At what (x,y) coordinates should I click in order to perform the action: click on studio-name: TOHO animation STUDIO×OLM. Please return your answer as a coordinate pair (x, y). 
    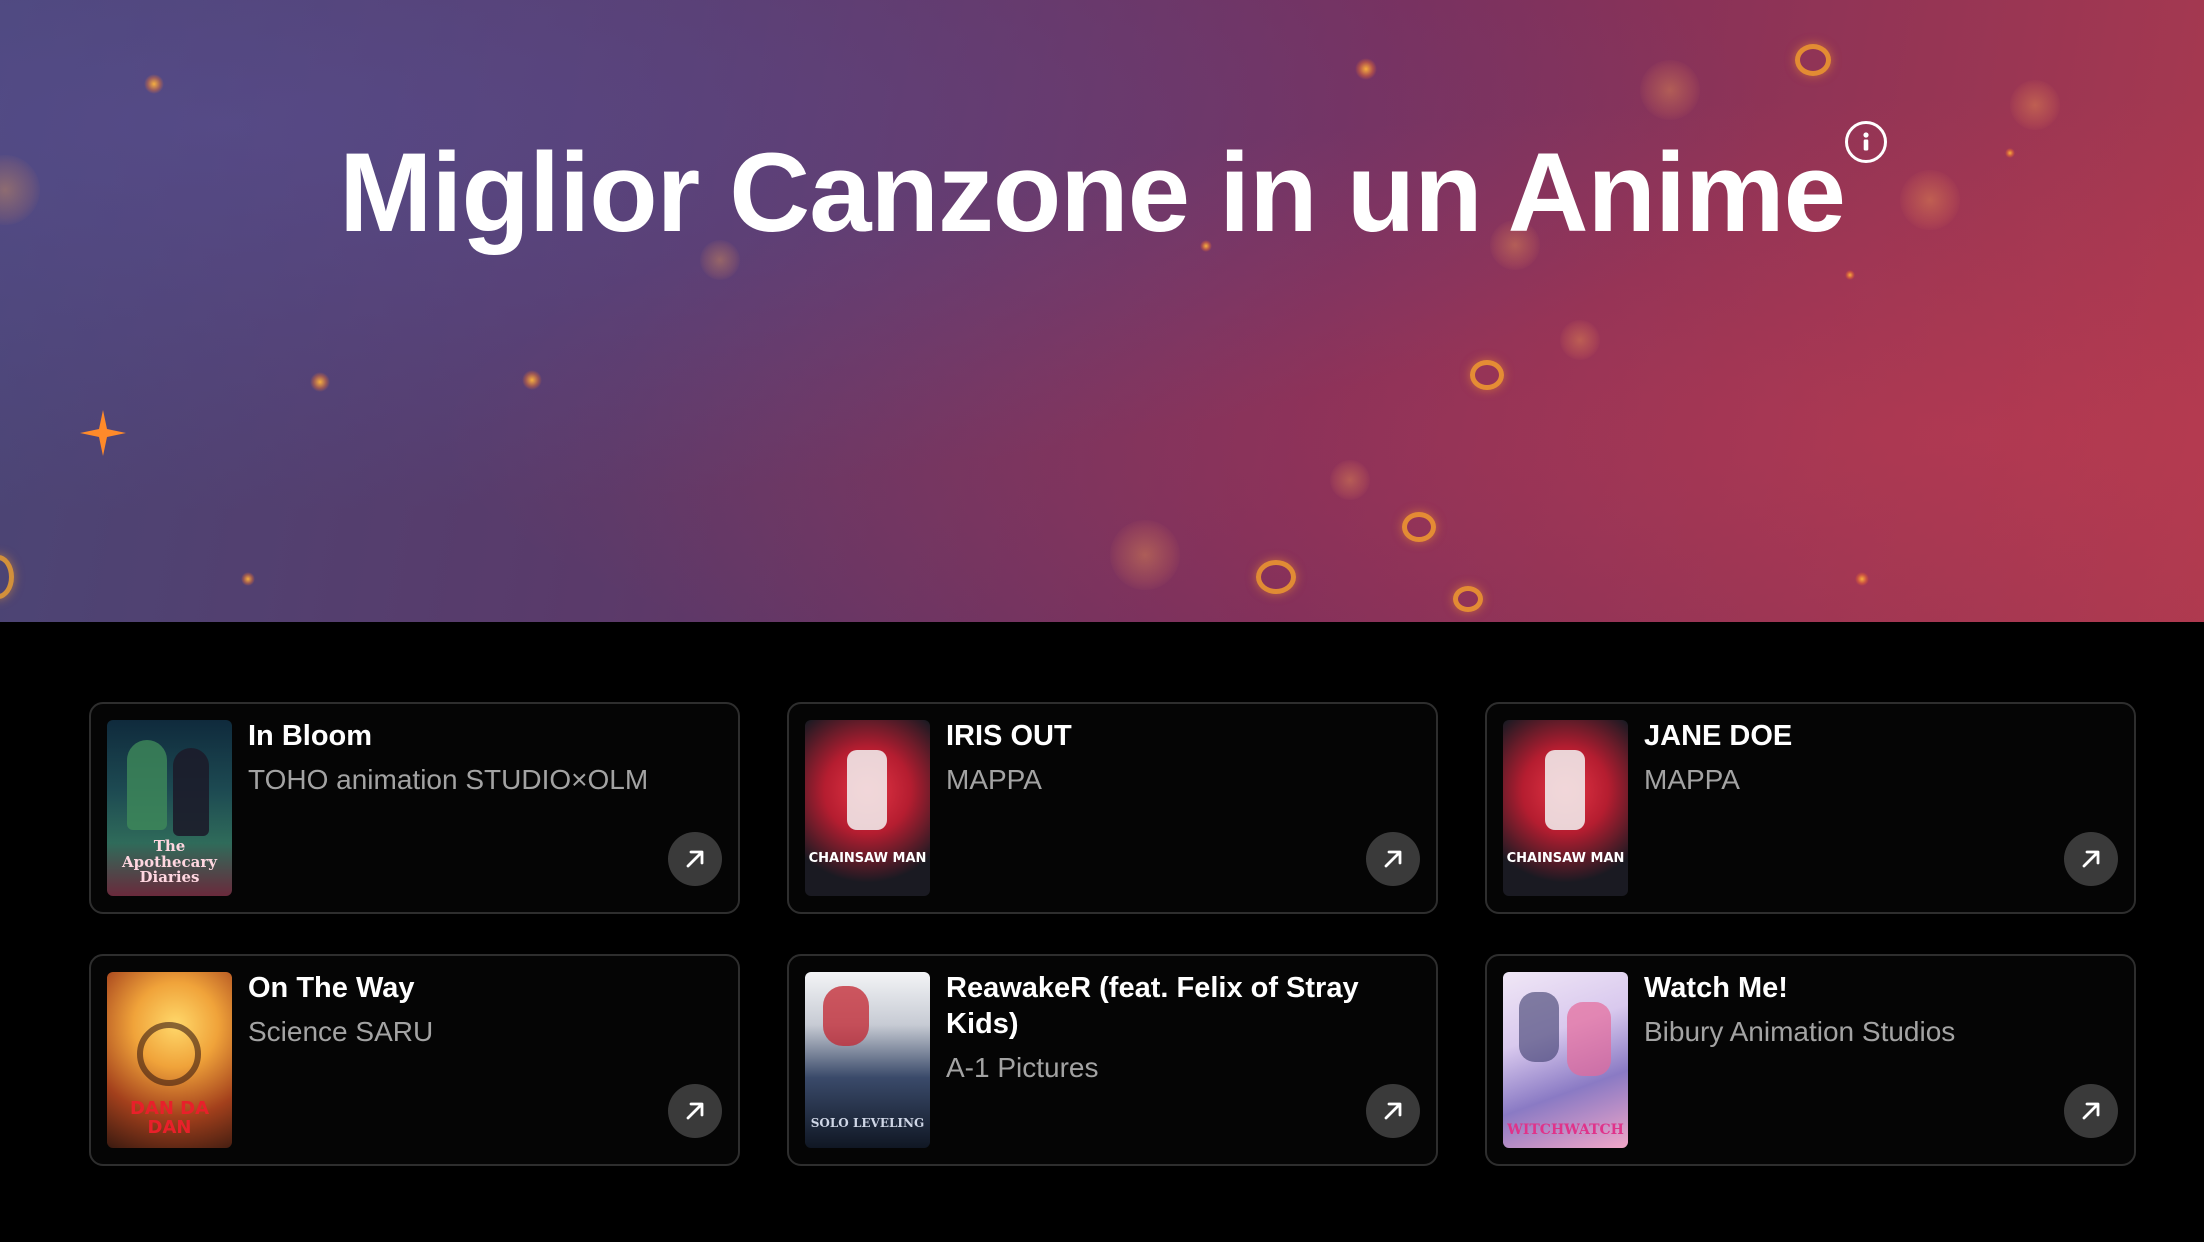
    Looking at the image, I should click on (448, 779).